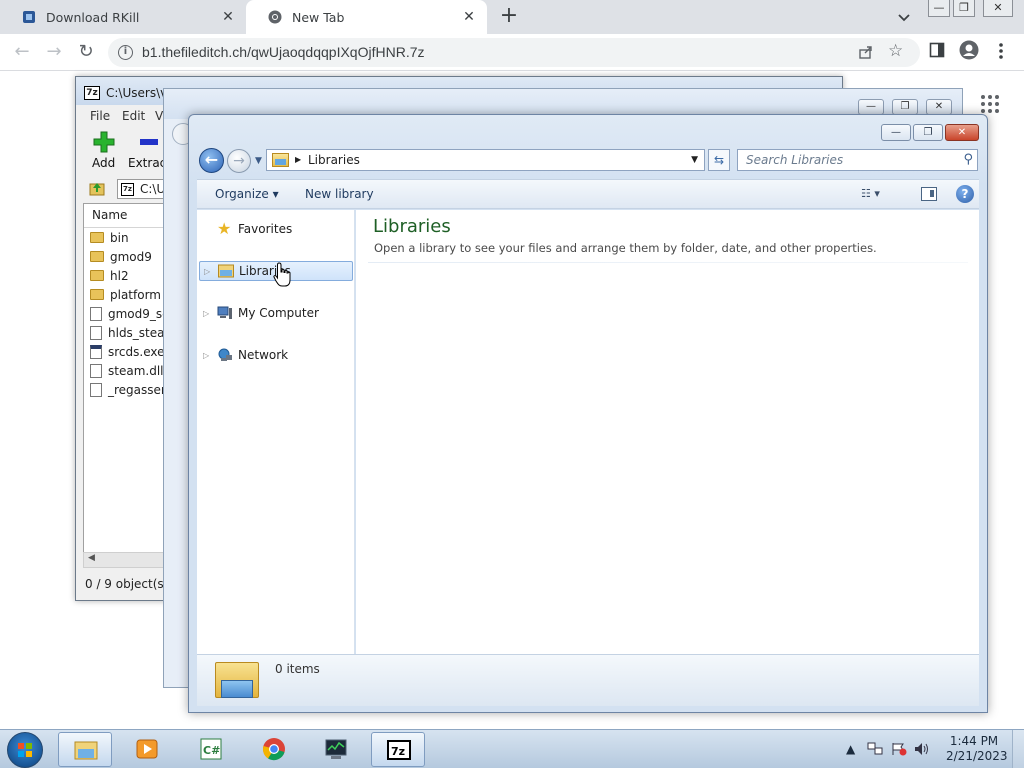 This screenshot has width=1024, height=768. Describe the element at coordinates (224, 312) in the screenshot. I see `computer-icon` at that location.